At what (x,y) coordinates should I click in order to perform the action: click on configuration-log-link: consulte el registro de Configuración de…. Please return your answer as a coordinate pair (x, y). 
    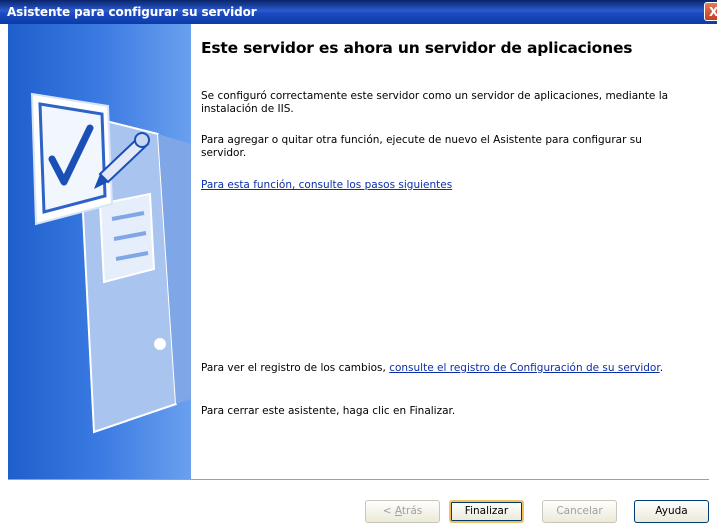
    Looking at the image, I should click on (524, 368).